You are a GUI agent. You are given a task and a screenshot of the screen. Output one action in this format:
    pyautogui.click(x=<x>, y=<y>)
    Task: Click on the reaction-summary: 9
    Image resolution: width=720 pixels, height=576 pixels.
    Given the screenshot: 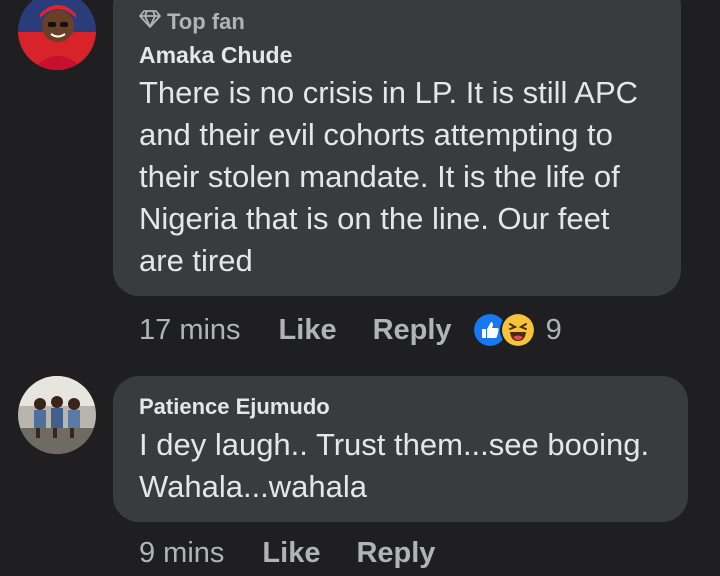 What is the action you would take?
    pyautogui.click(x=516, y=330)
    